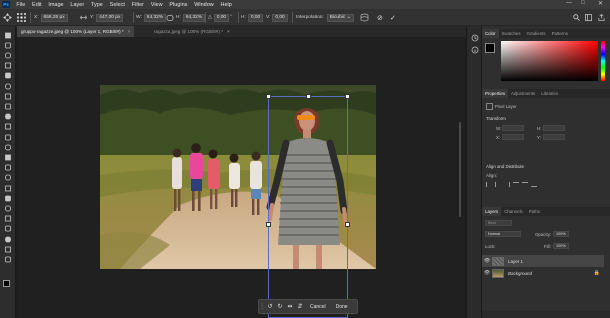 Image resolution: width=610 pixels, height=318 pixels. I want to click on hue-slider, so click(603, 61).